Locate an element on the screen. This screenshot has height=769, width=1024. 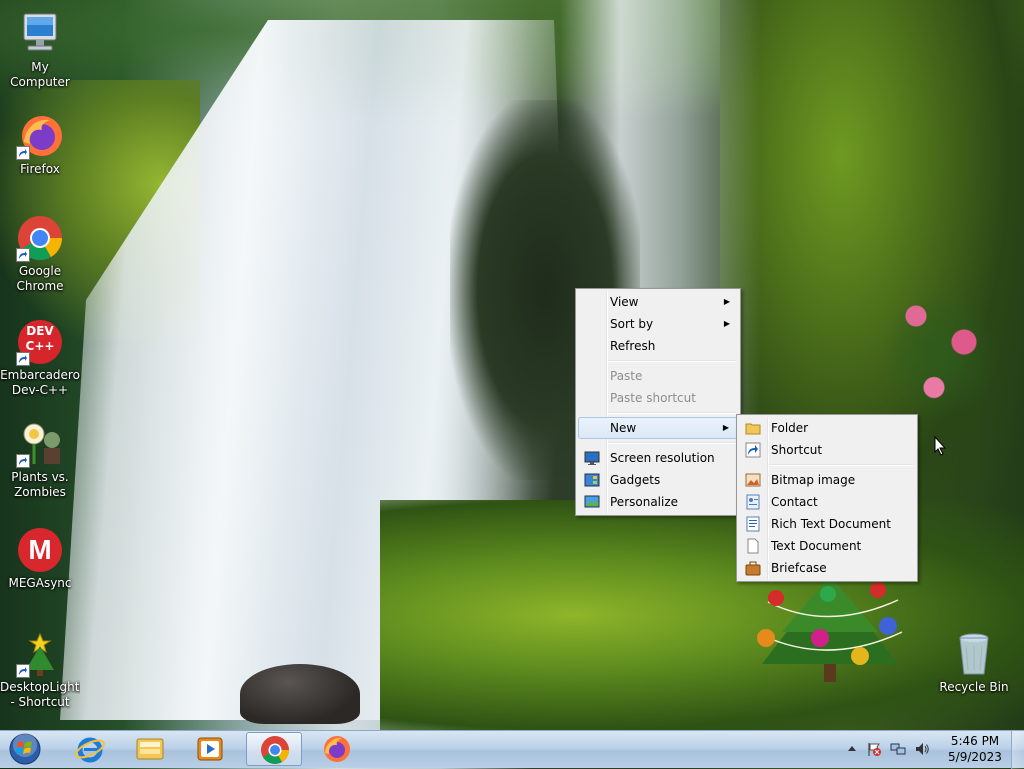
new-item-bitmap-image: Bitmap image is located at coordinates (827, 480).